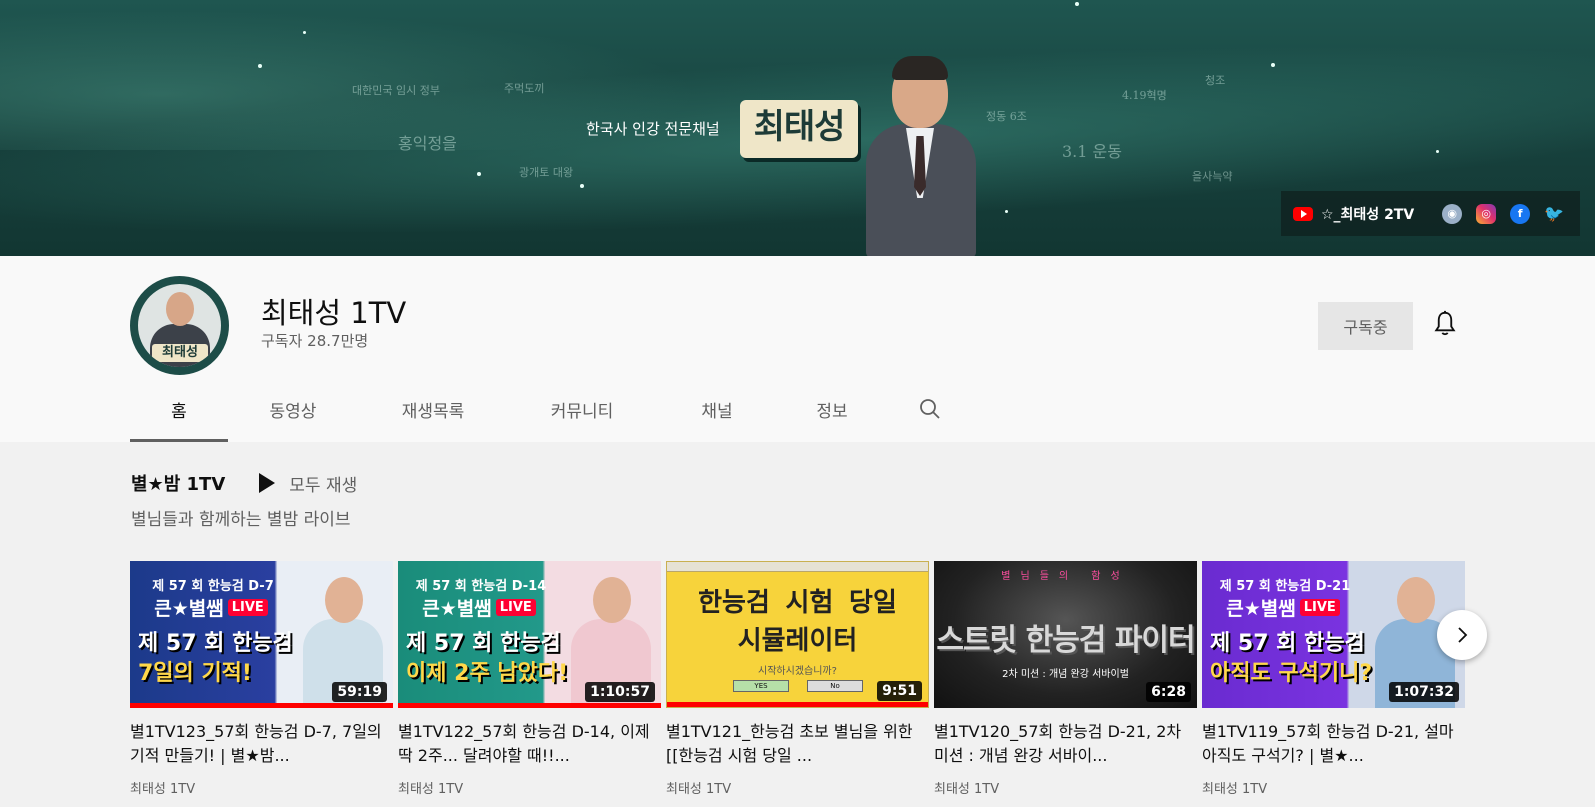 The width and height of the screenshot is (1595, 807). What do you see at coordinates (653, 129) in the screenshot?
I see `banner-tagline: 한국사 인강 전문채널` at bounding box center [653, 129].